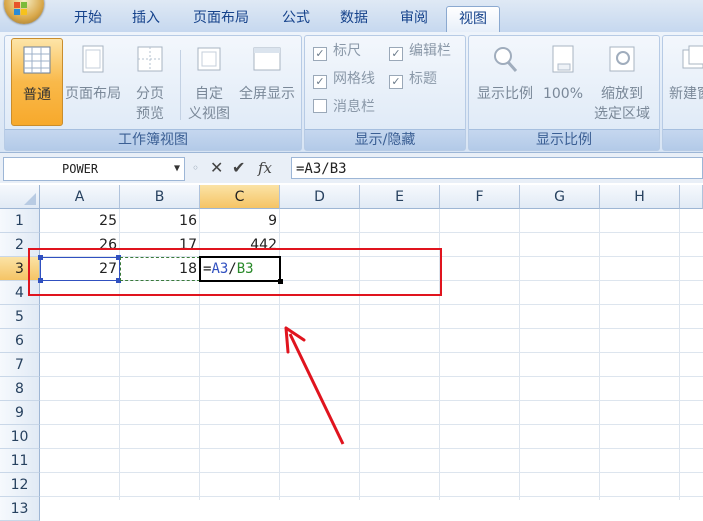 This screenshot has width=703, height=521. What do you see at coordinates (265, 168) in the screenshot?
I see `insert-function-icon: fx` at bounding box center [265, 168].